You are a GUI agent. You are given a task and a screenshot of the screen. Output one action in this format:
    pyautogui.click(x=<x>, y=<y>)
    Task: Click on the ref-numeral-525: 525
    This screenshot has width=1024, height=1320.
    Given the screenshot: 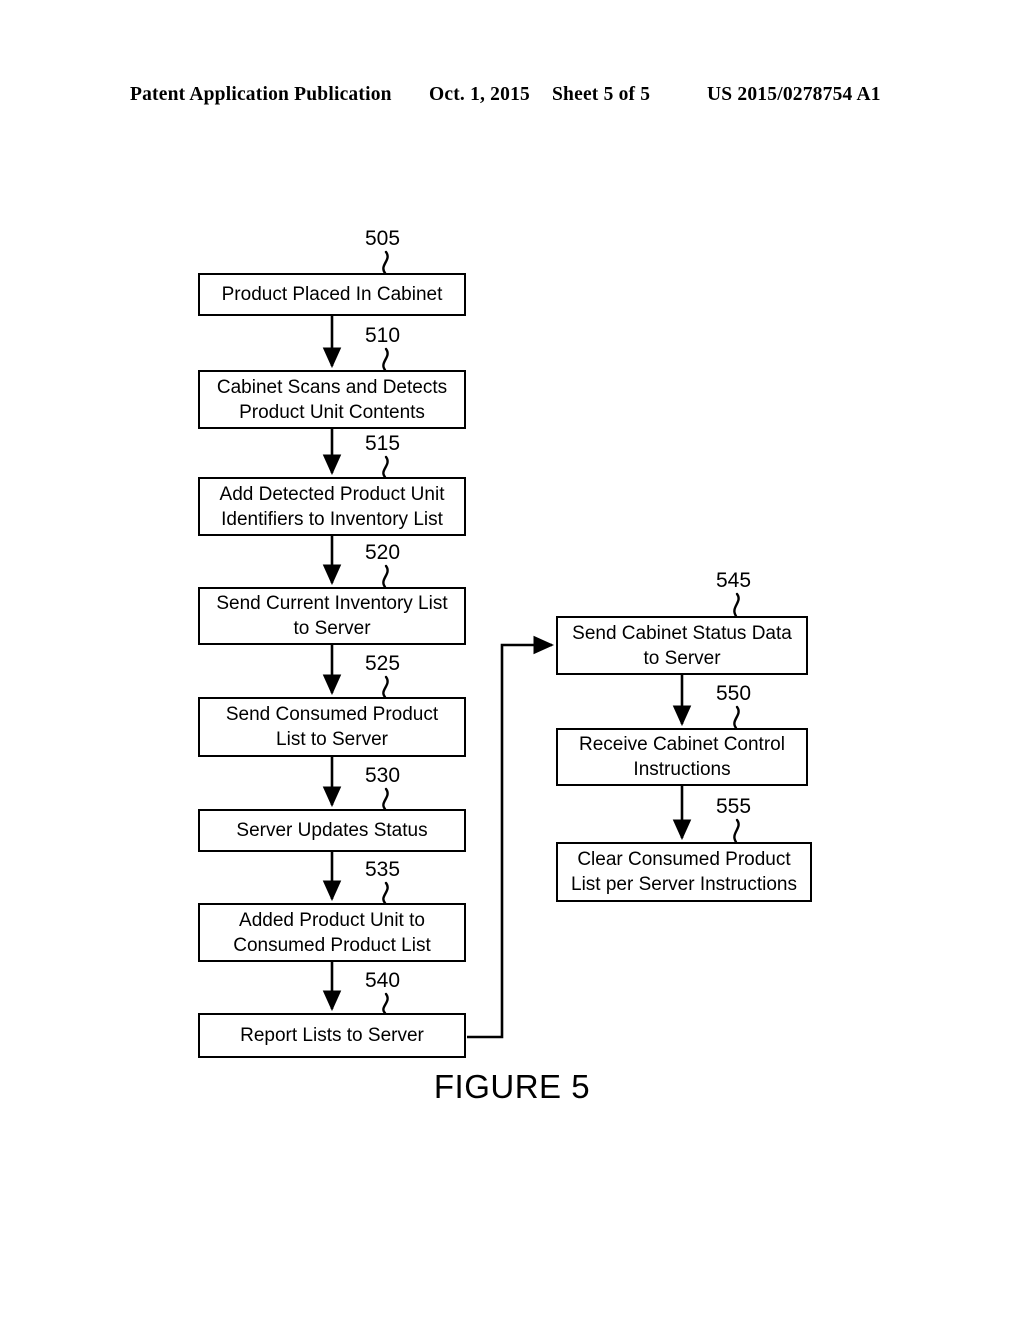 What is the action you would take?
    pyautogui.click(x=383, y=663)
    